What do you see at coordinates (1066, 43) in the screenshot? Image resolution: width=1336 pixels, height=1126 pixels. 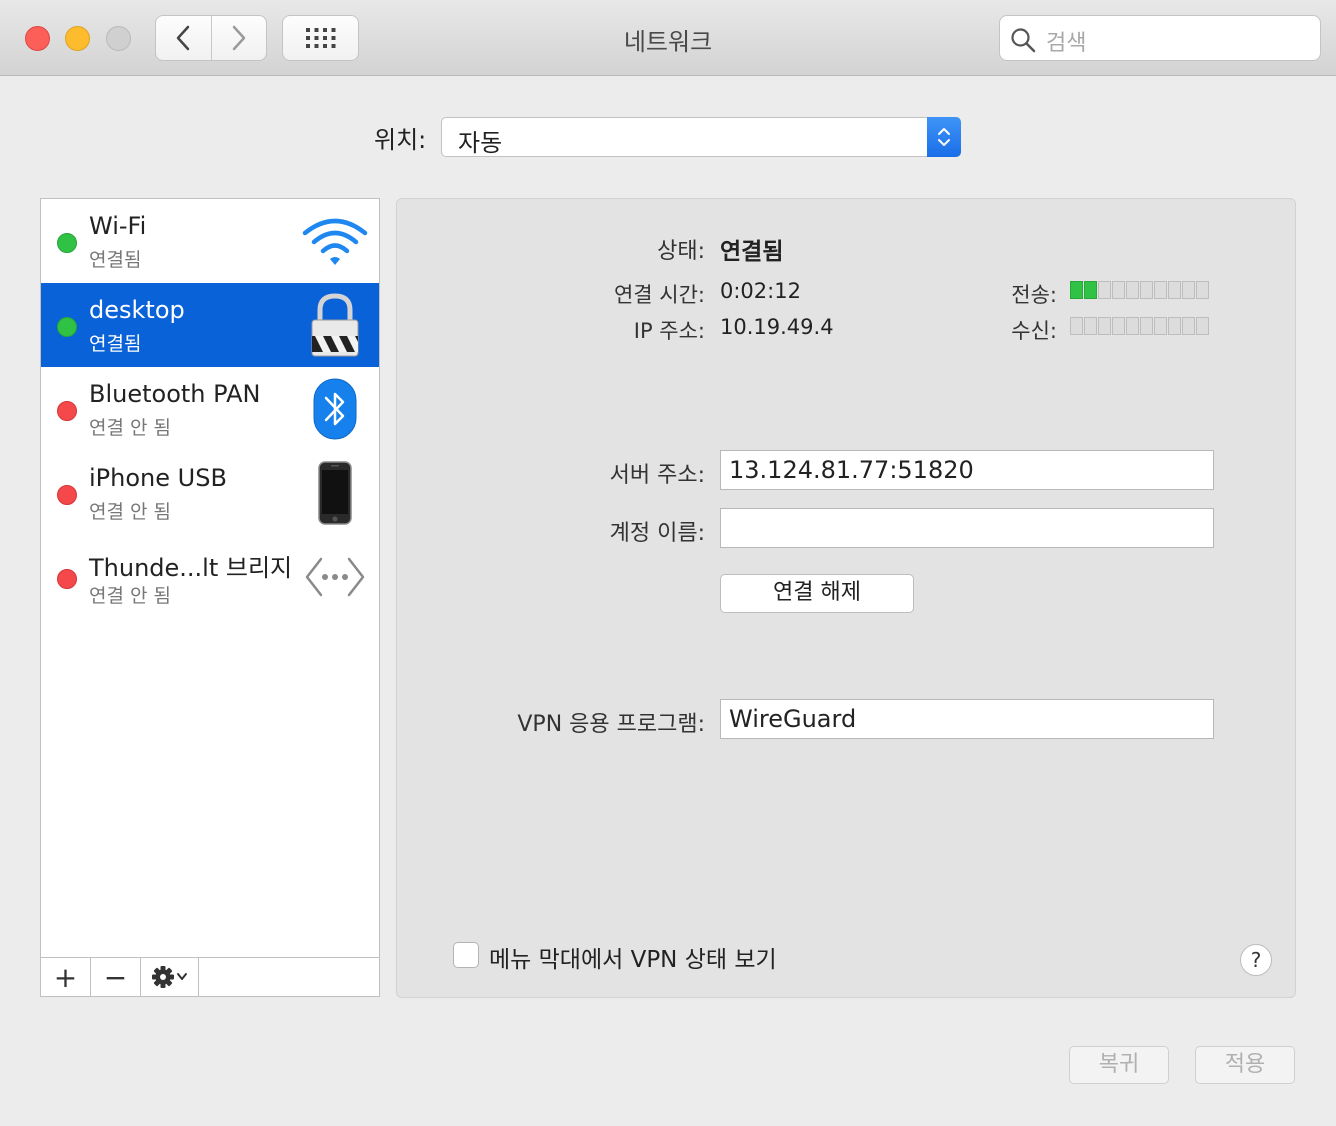 I see `search-placeholder: 검색` at bounding box center [1066, 43].